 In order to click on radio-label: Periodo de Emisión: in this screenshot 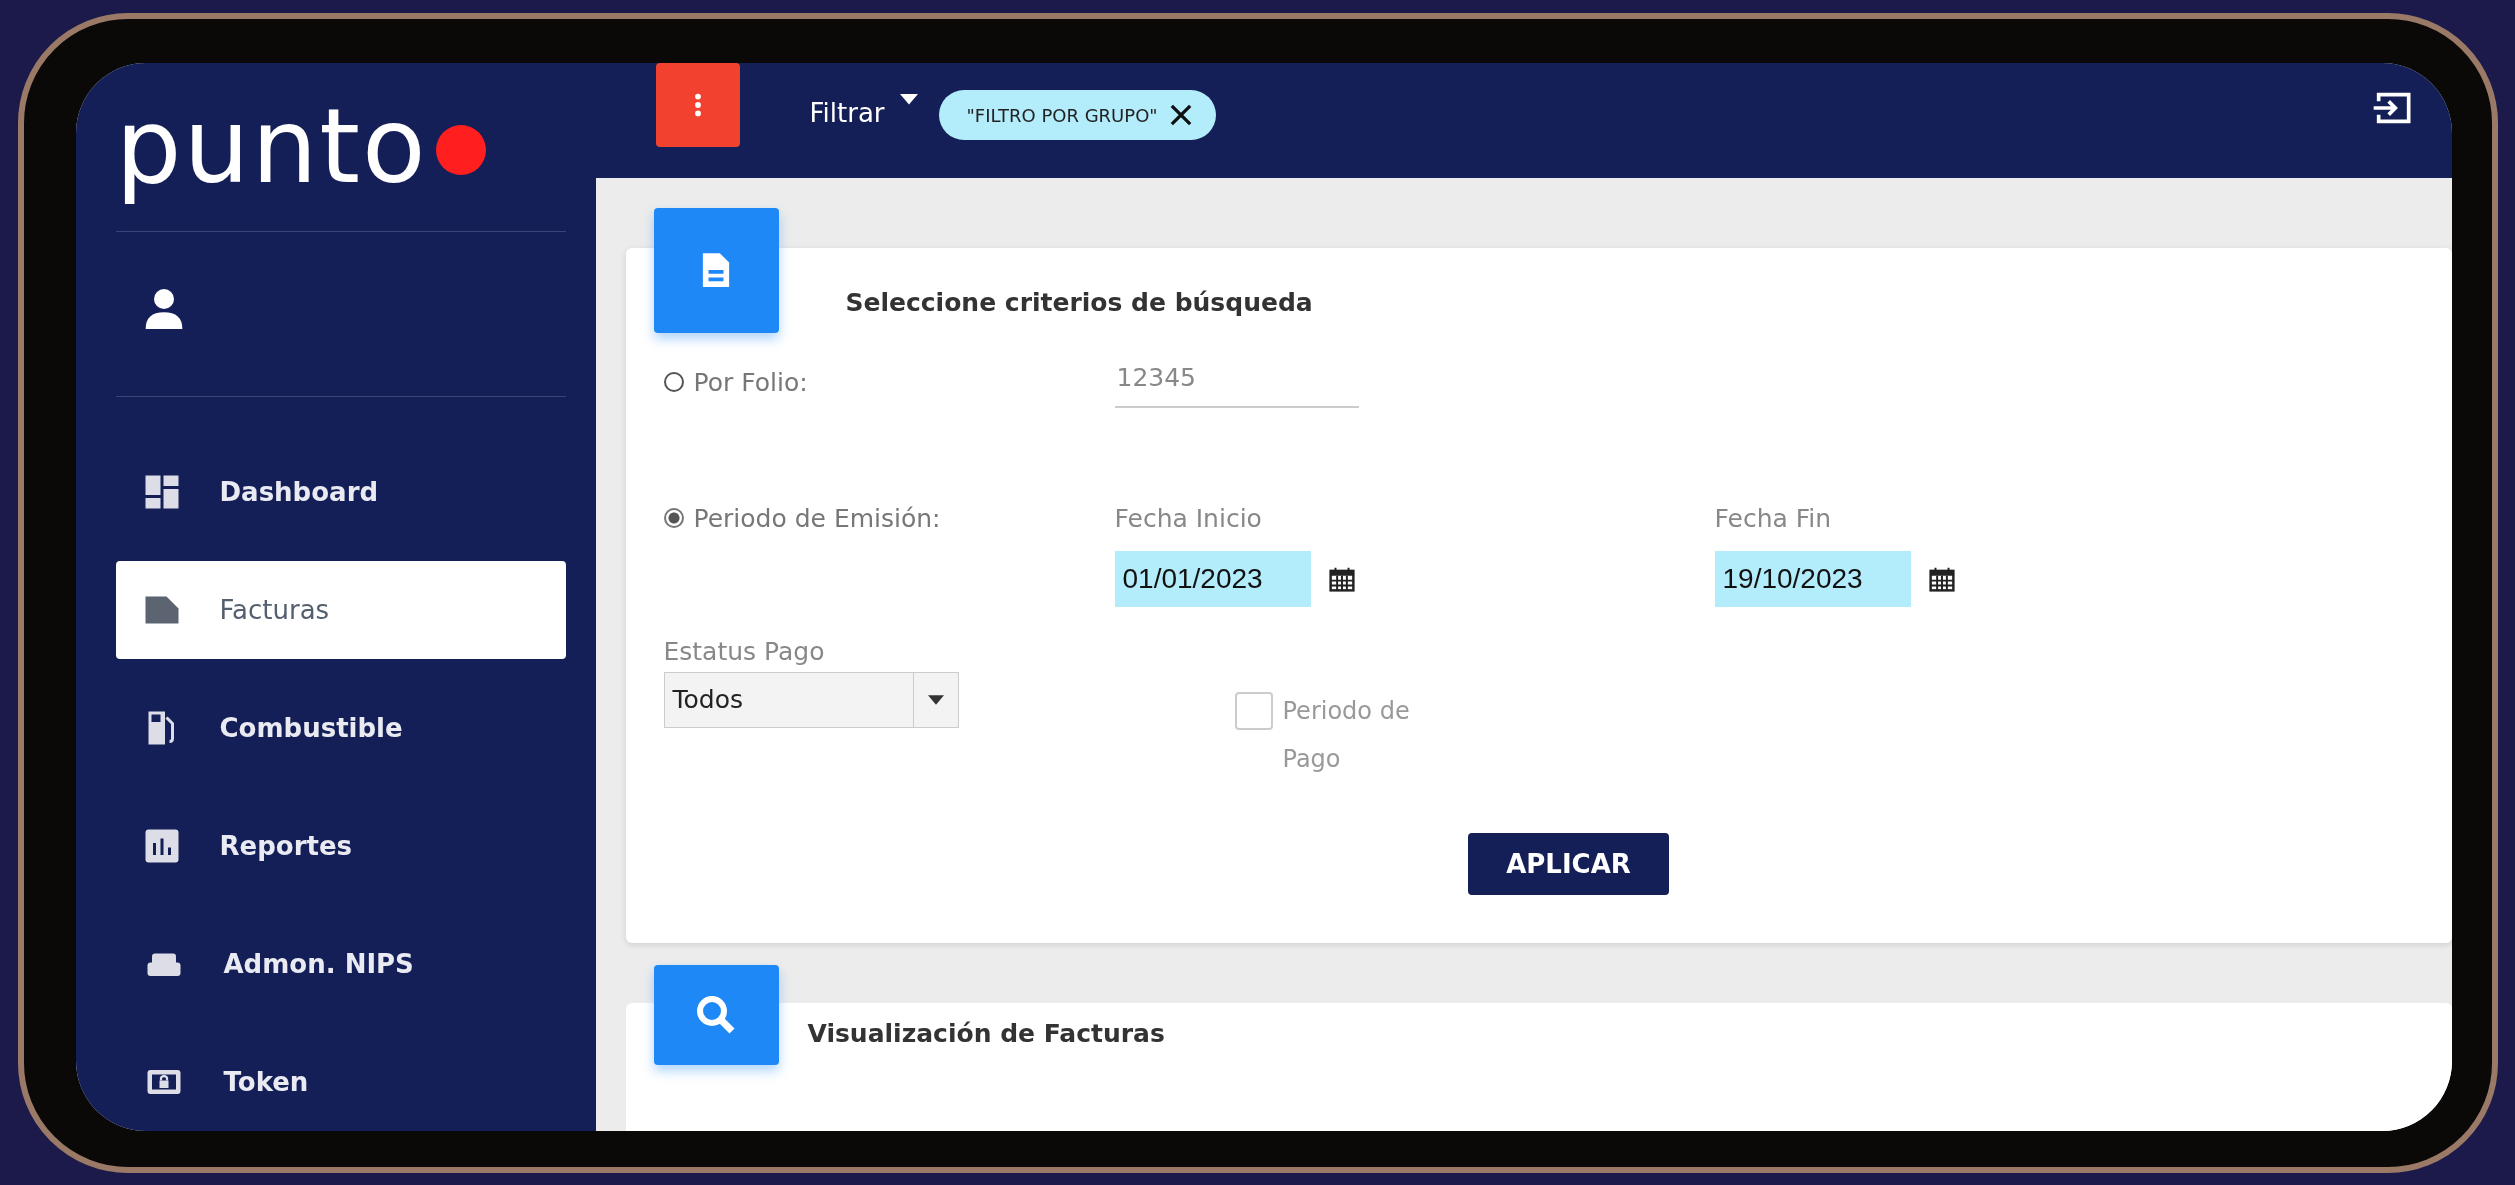, I will do `click(817, 518)`.